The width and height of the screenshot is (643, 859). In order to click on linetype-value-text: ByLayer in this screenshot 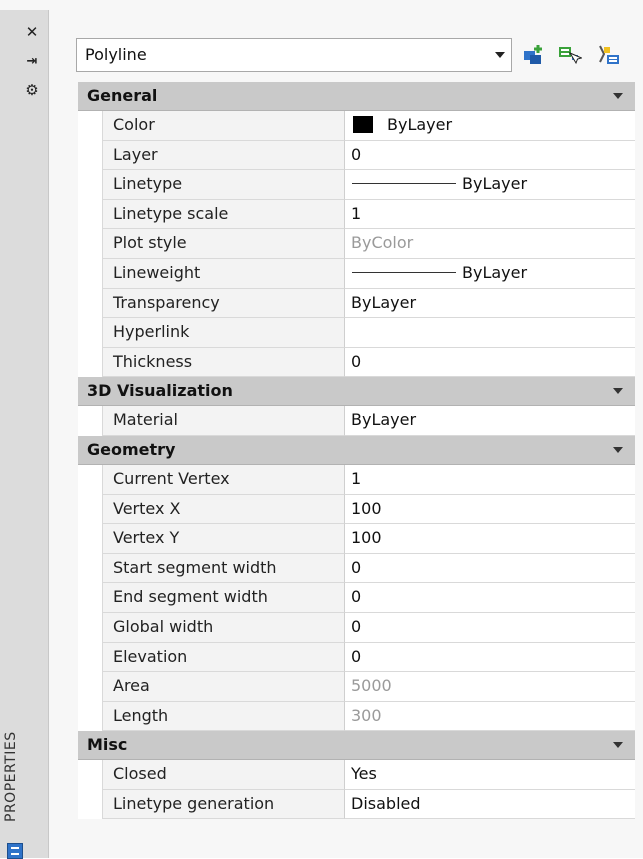, I will do `click(495, 184)`.